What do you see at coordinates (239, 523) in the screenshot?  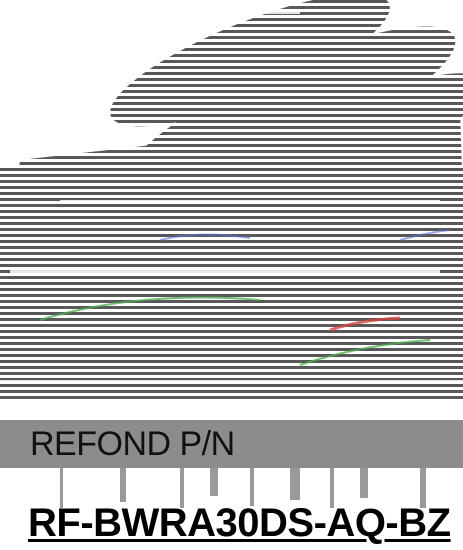 I see `part-number-value: RF-BWRA30DS-AQ-BZ` at bounding box center [239, 523].